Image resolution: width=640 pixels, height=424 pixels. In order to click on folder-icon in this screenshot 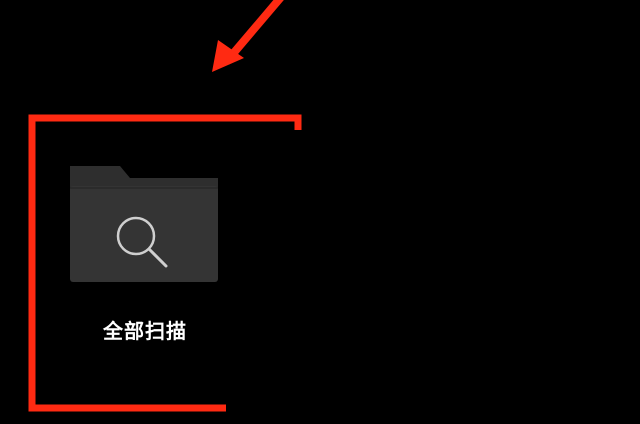, I will do `click(144, 224)`.